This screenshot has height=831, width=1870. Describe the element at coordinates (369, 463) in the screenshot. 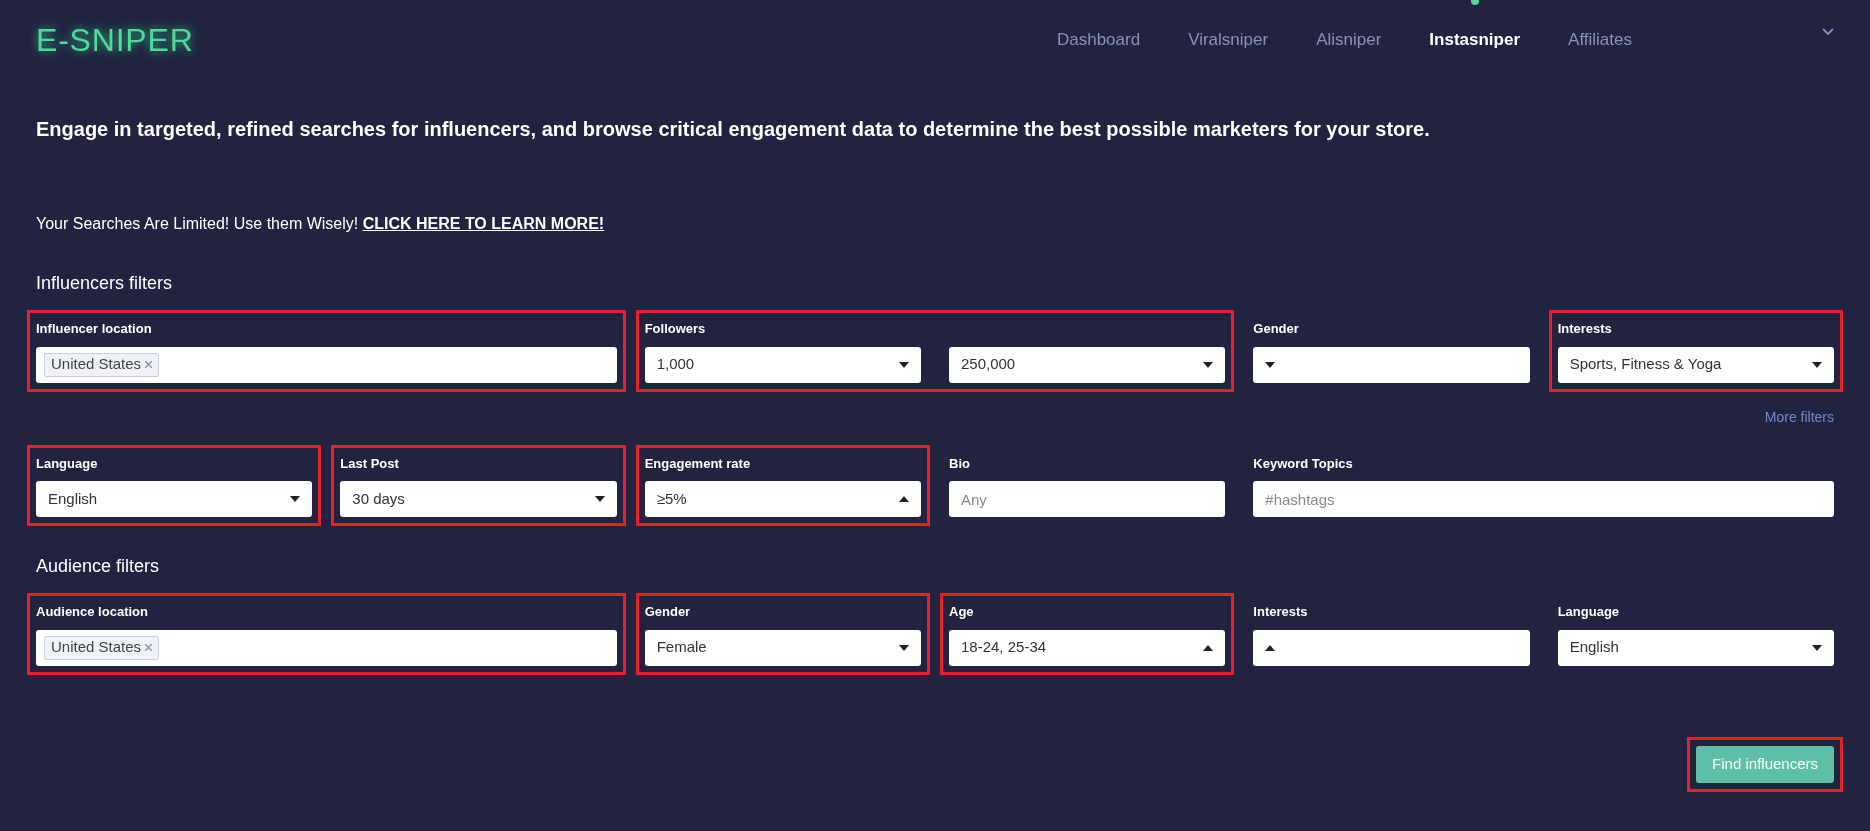

I see `field-label: Last Post` at that location.